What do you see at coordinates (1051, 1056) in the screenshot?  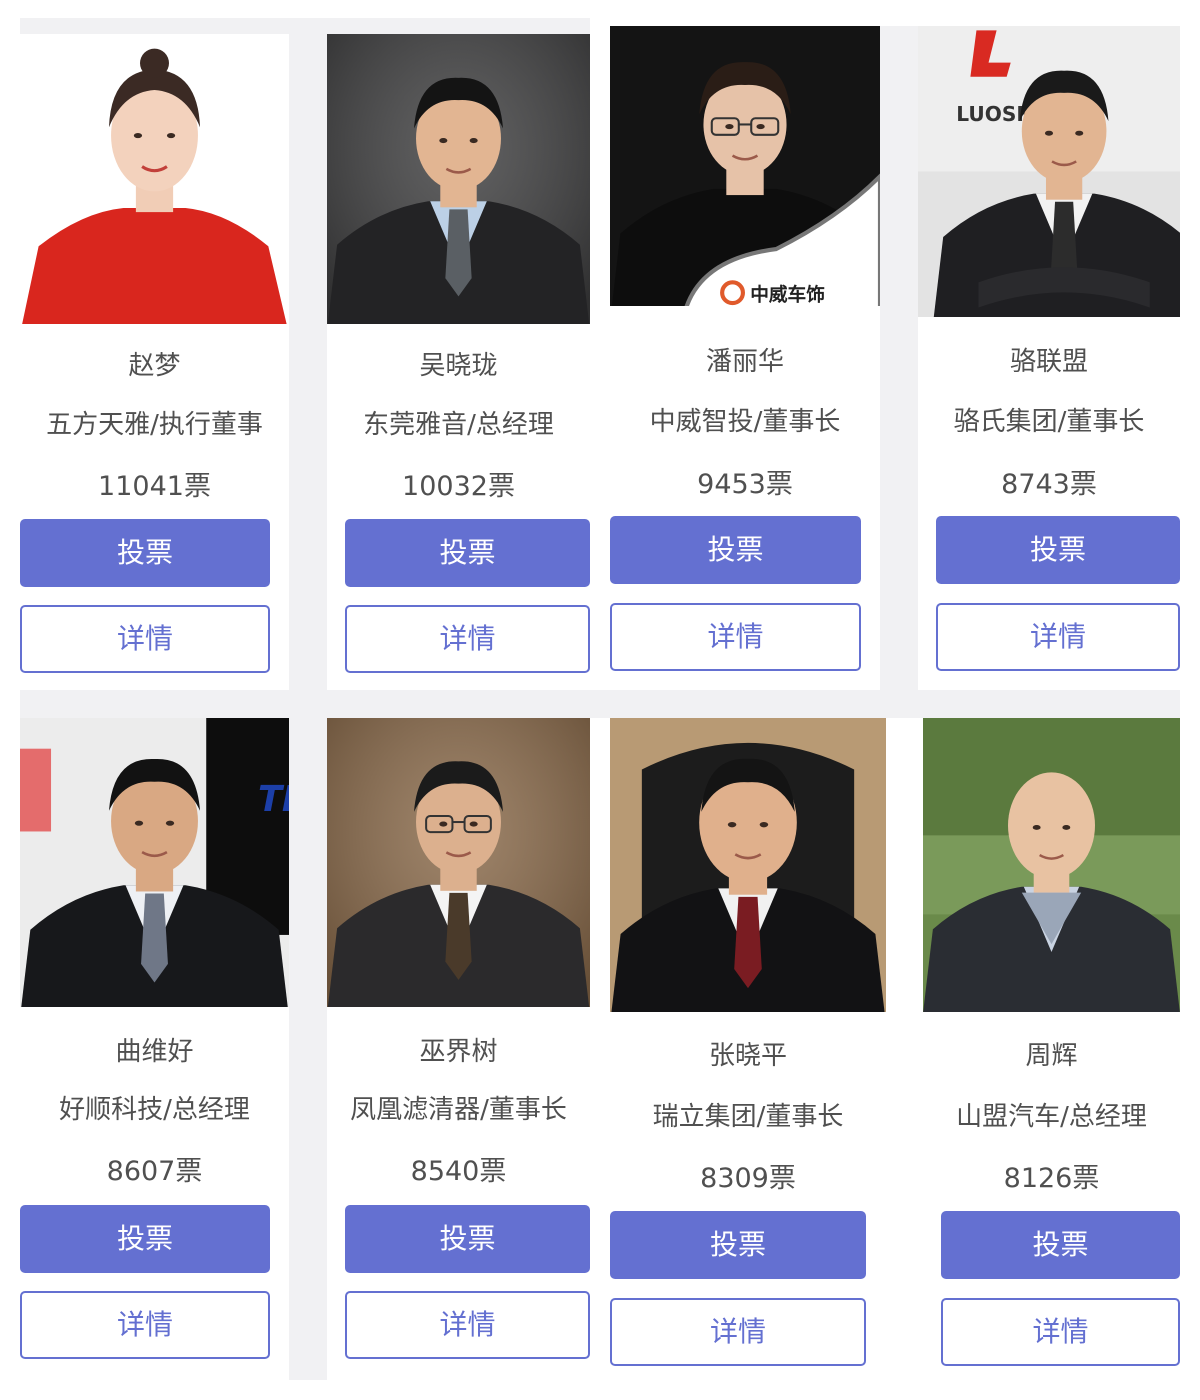 I see `candidate-name: 周辉` at bounding box center [1051, 1056].